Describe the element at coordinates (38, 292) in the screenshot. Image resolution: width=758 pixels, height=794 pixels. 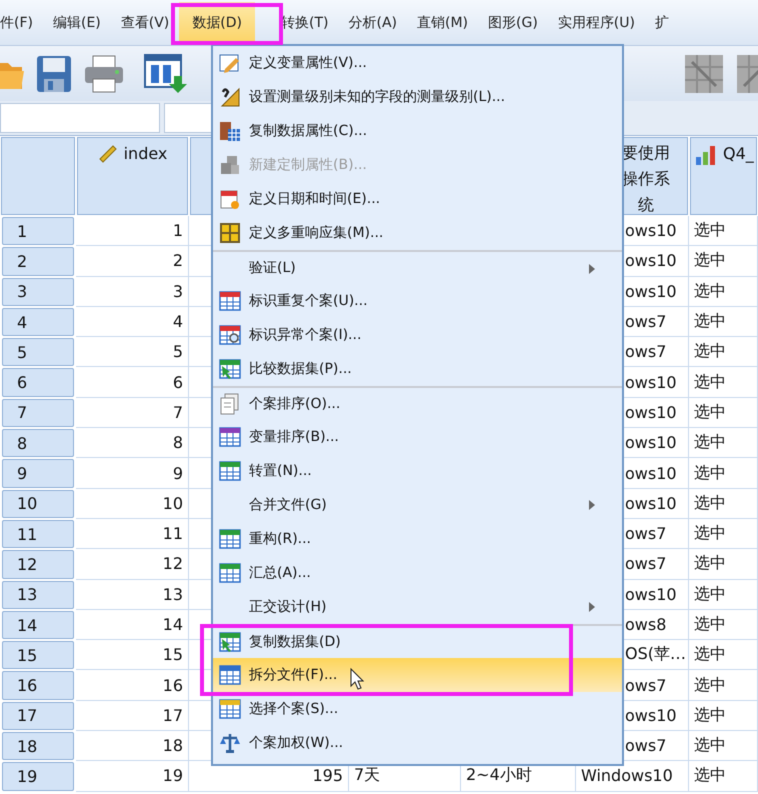
I see `row-header: 3` at that location.